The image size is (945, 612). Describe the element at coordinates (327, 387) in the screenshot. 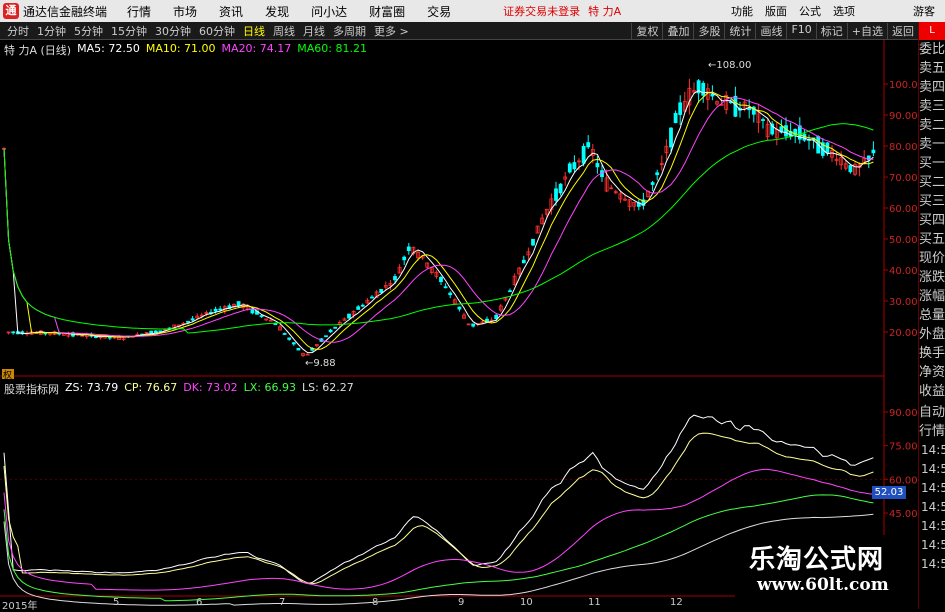

I see `ls-value: LS: 62.27` at that location.